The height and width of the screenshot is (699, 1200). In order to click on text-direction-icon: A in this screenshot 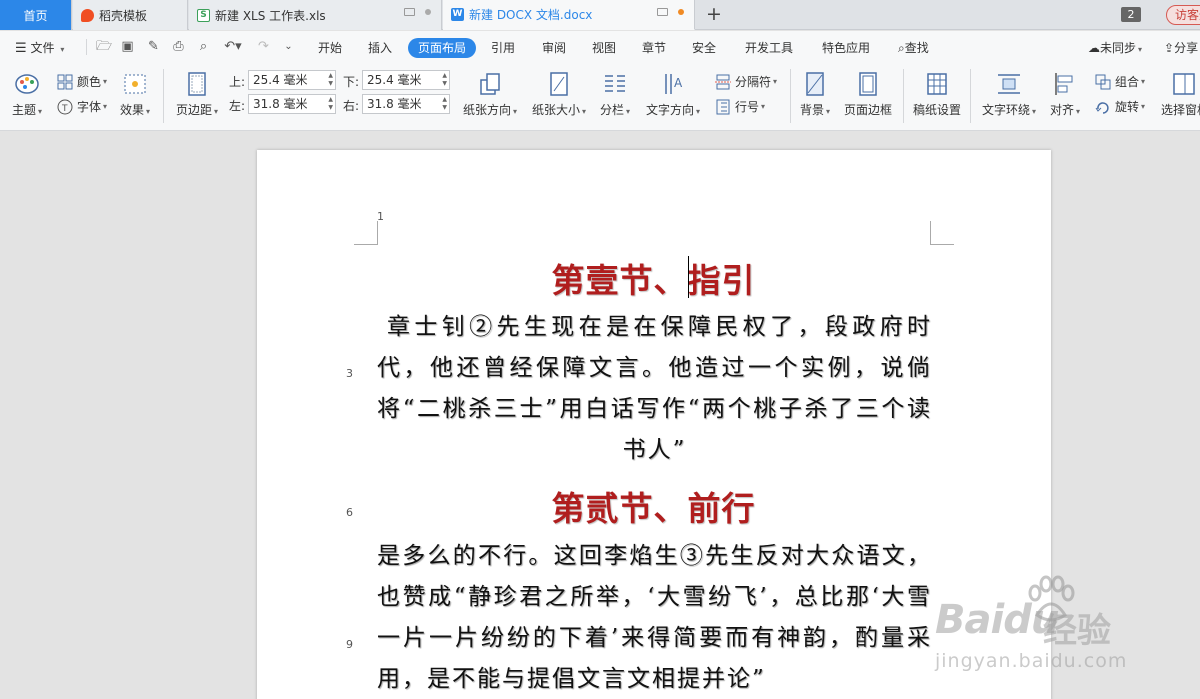, I will do `click(673, 84)`.